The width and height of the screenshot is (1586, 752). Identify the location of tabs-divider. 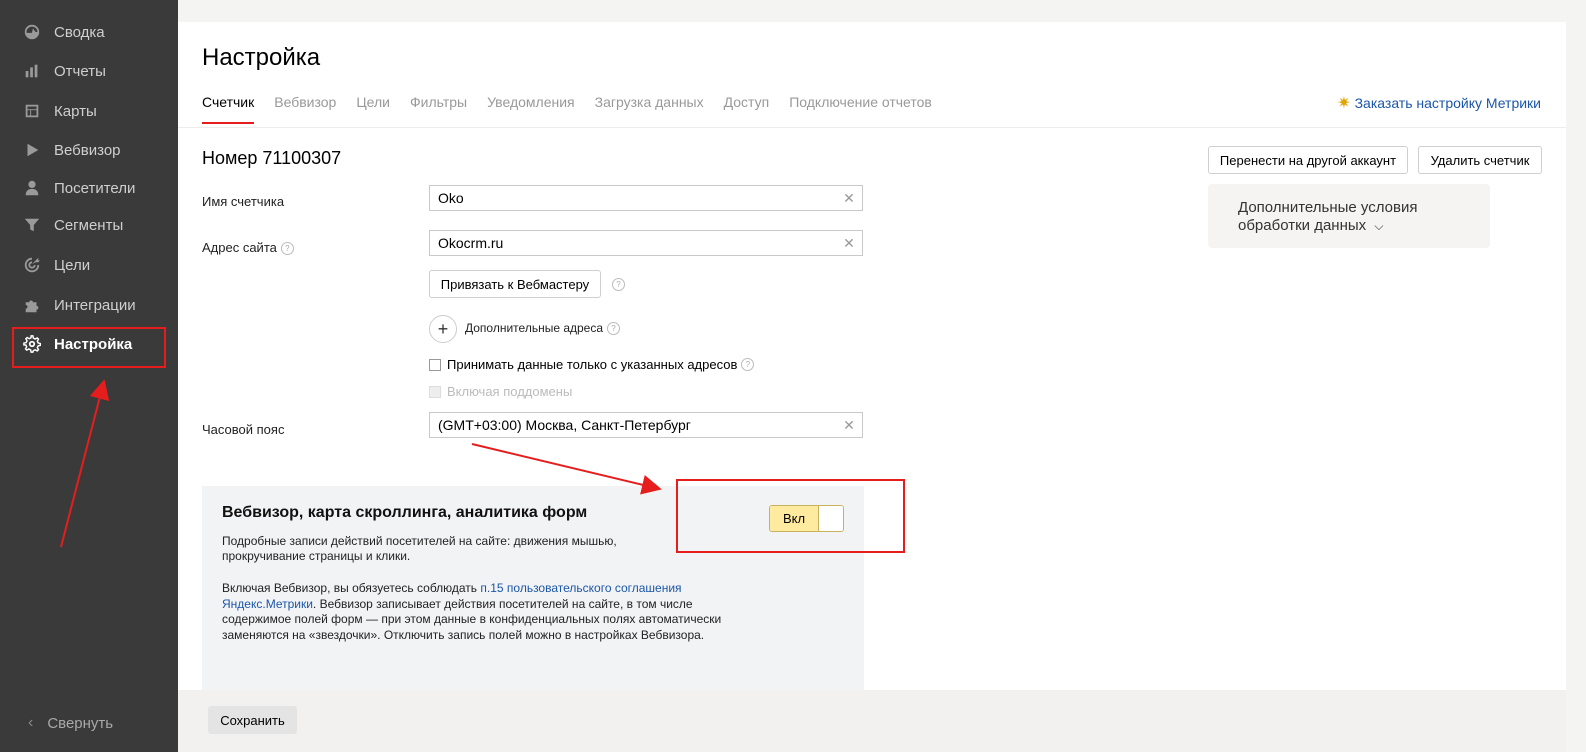
(872, 127).